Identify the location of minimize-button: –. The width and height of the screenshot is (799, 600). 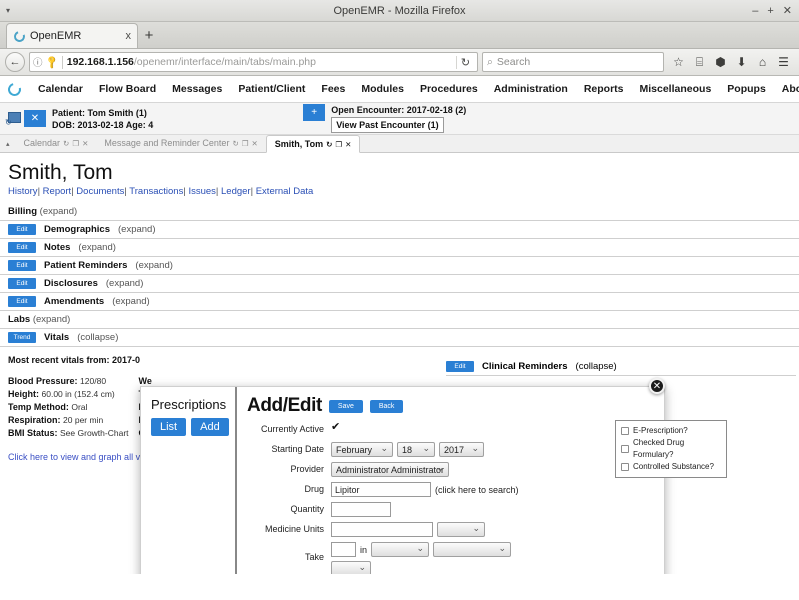
(755, 11).